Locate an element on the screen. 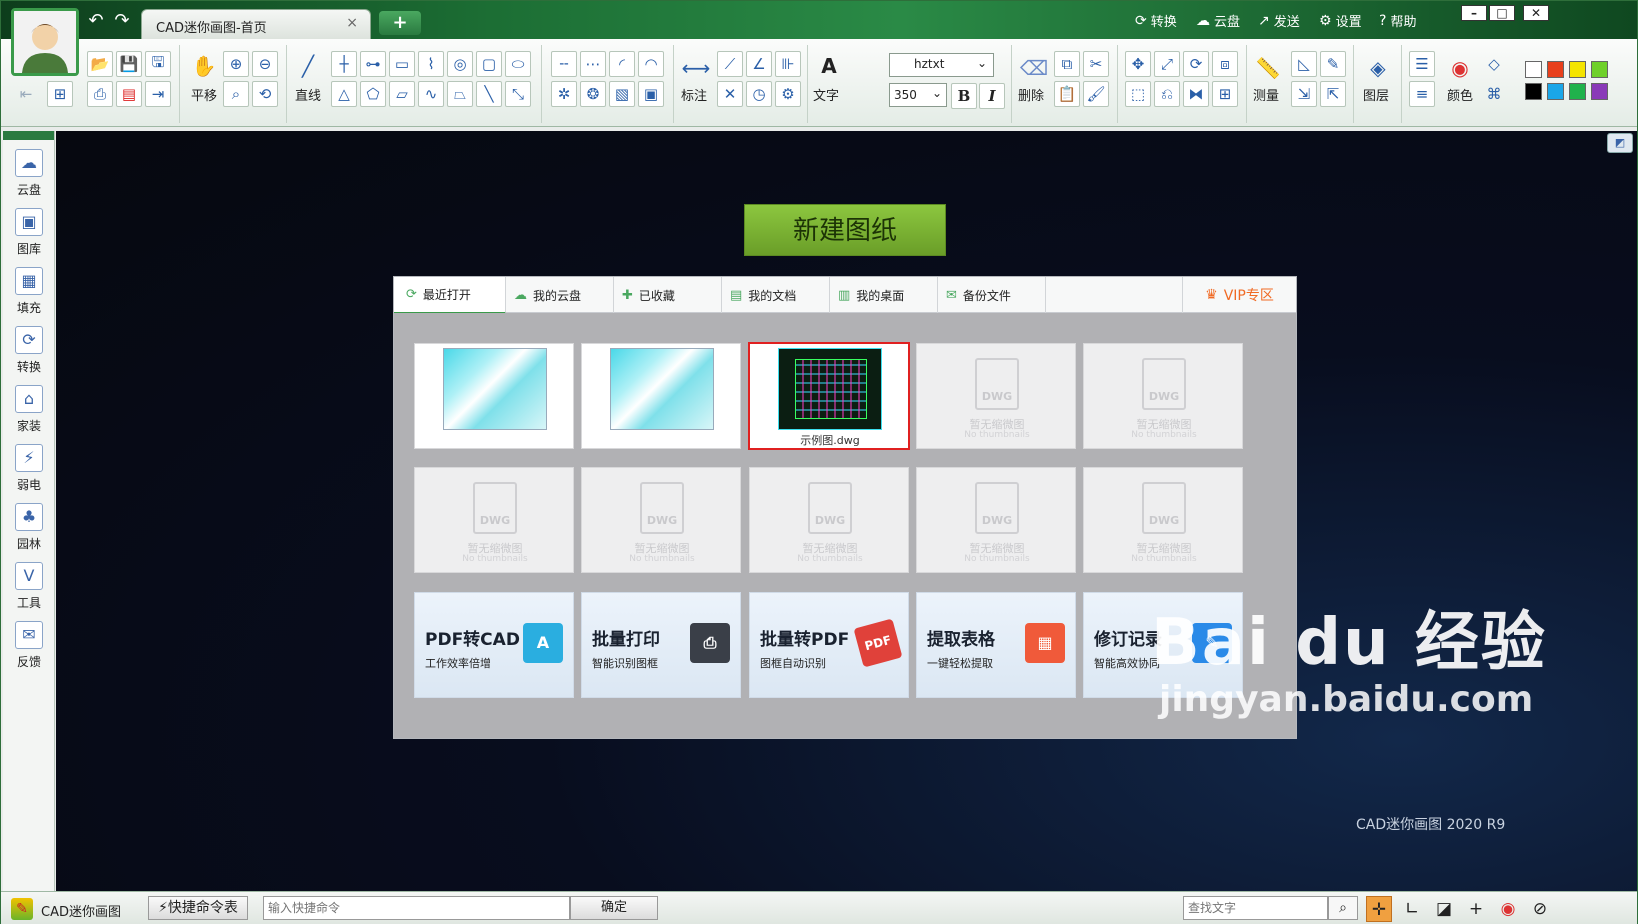  ortho-icon: ∟ is located at coordinates (1412, 909).